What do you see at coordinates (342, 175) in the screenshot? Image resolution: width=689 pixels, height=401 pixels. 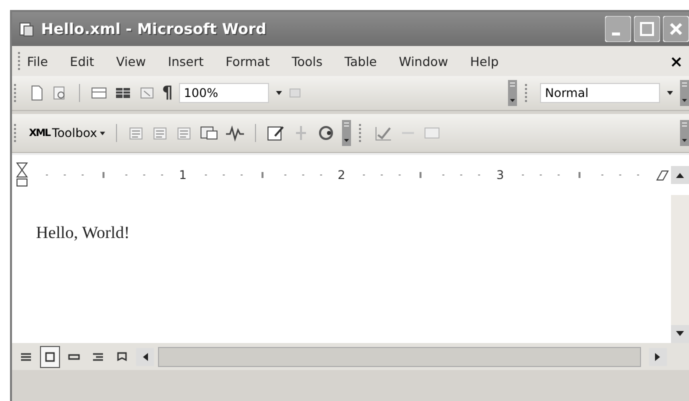 I see `ruler-number: 2` at bounding box center [342, 175].